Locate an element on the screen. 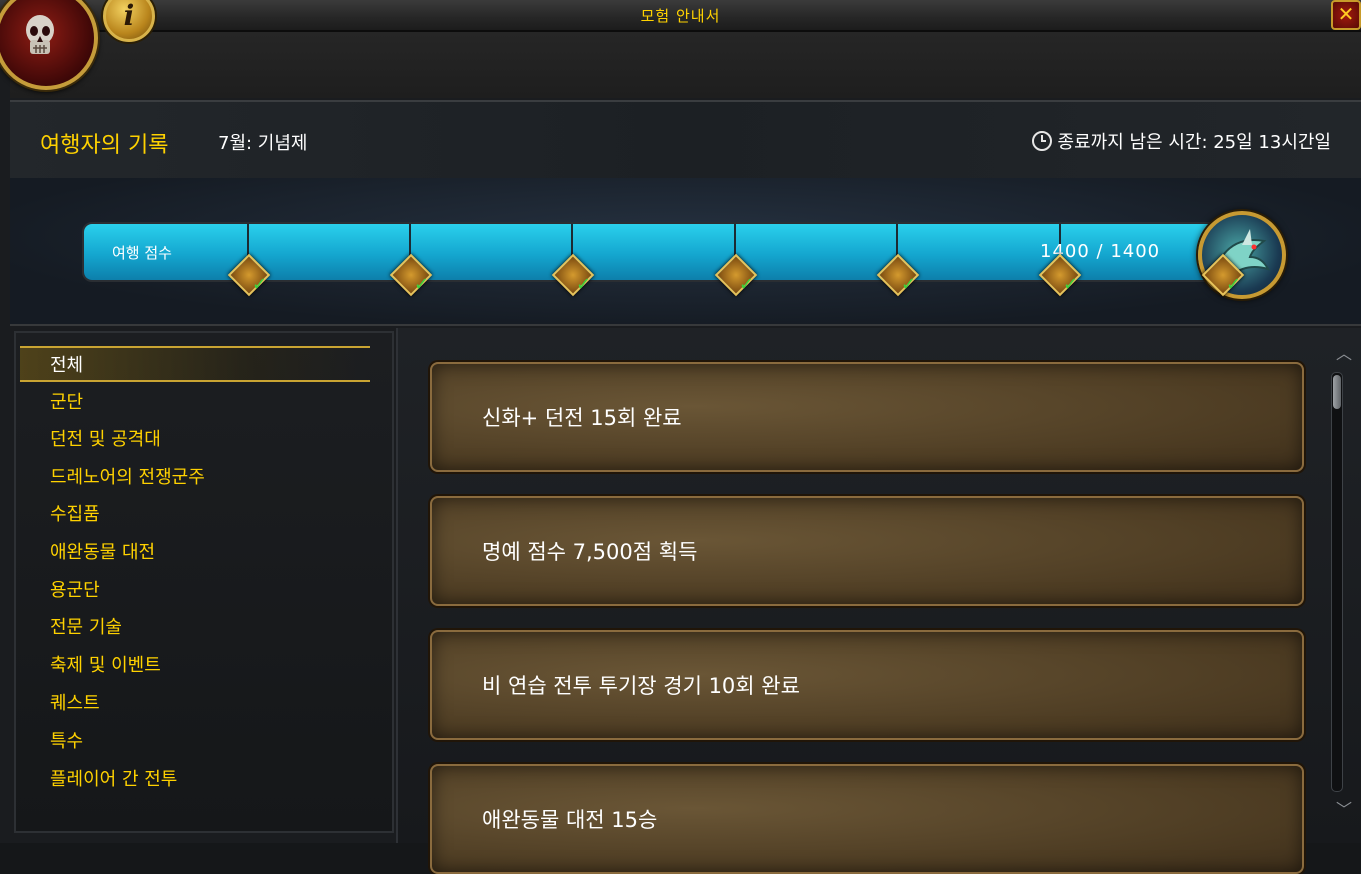 This screenshot has width=1361, height=874. window-title: 모험 안내서 is located at coordinates (680, 16).